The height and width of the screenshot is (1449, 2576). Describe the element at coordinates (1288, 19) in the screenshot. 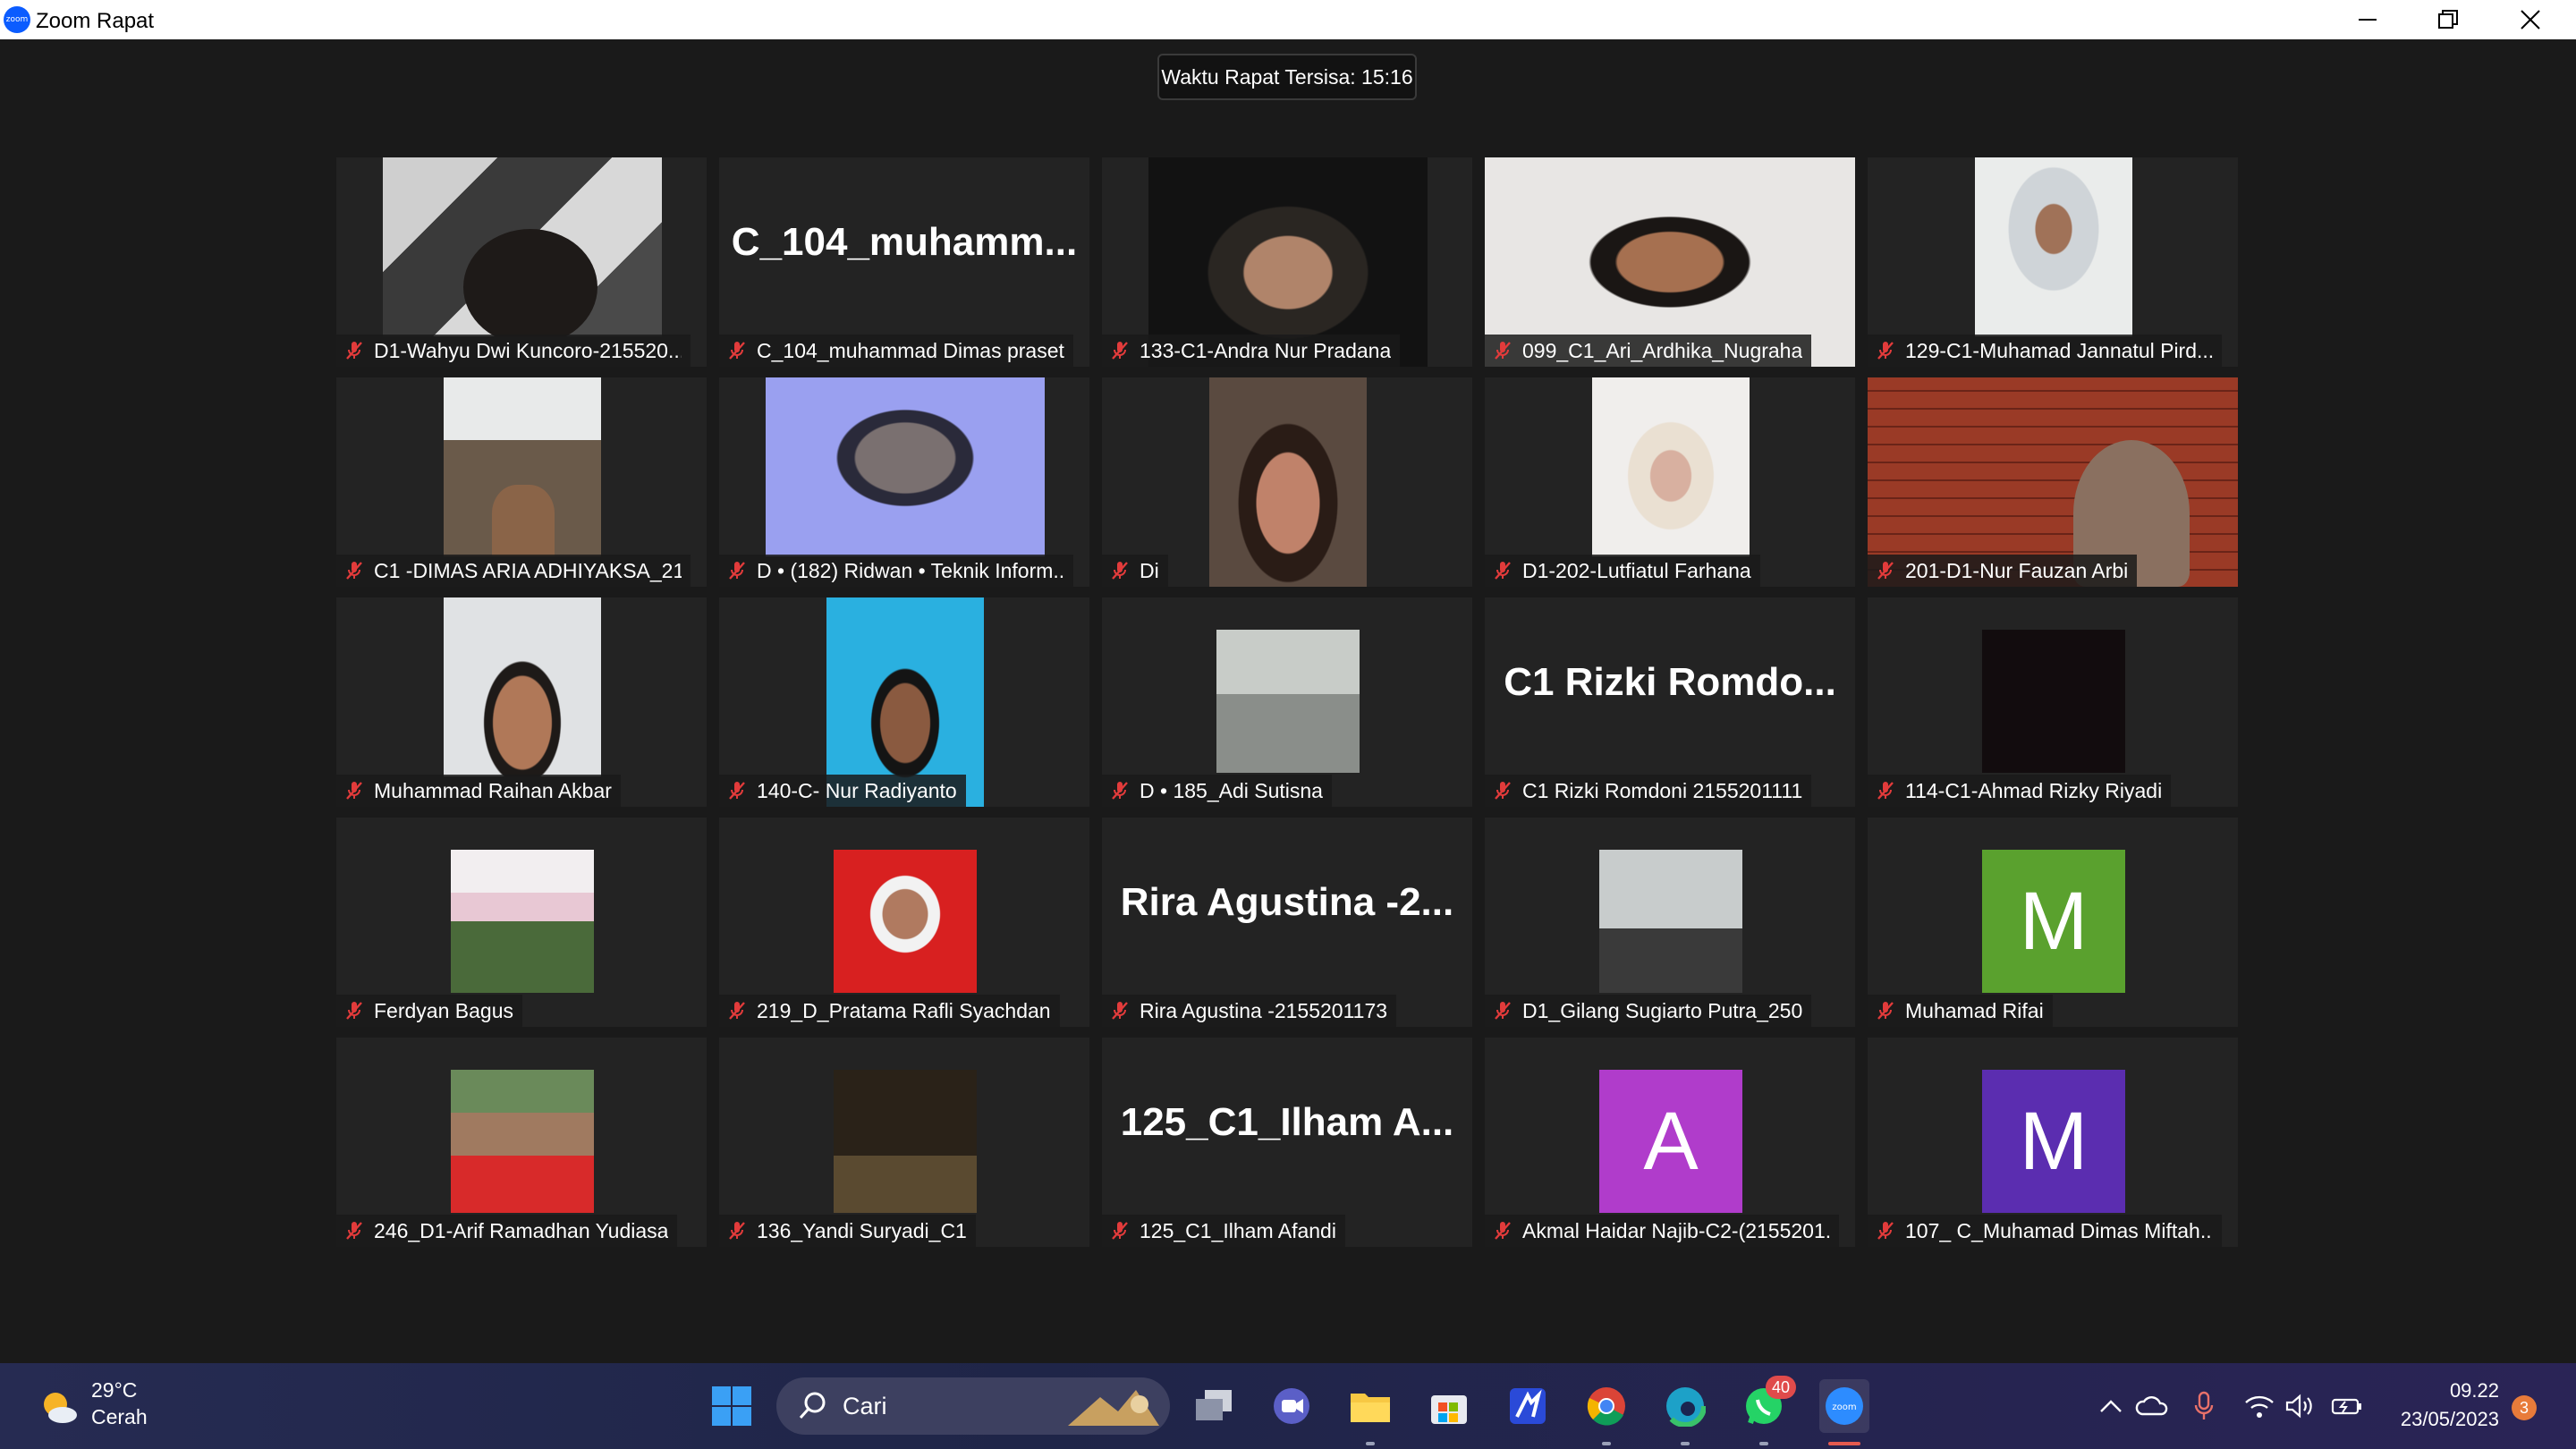

I see `title-bar: zoom Zoom Rapat` at that location.